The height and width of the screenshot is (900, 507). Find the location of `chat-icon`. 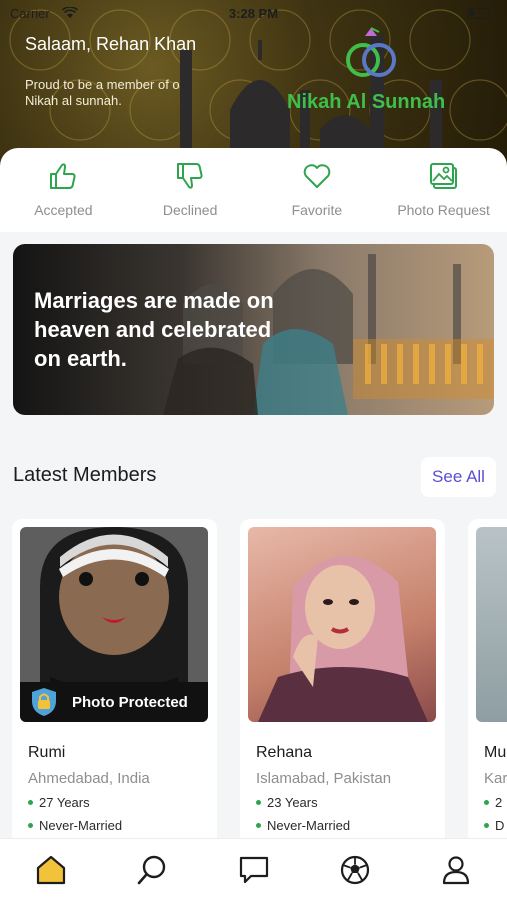

chat-icon is located at coordinates (253, 869).